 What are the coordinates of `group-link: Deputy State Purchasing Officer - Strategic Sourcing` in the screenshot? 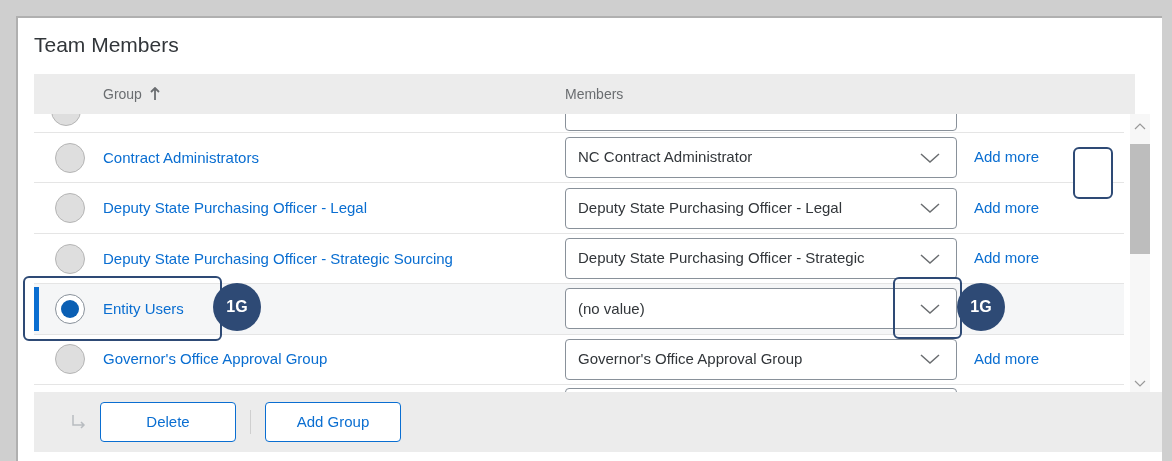 It's located at (278, 258).